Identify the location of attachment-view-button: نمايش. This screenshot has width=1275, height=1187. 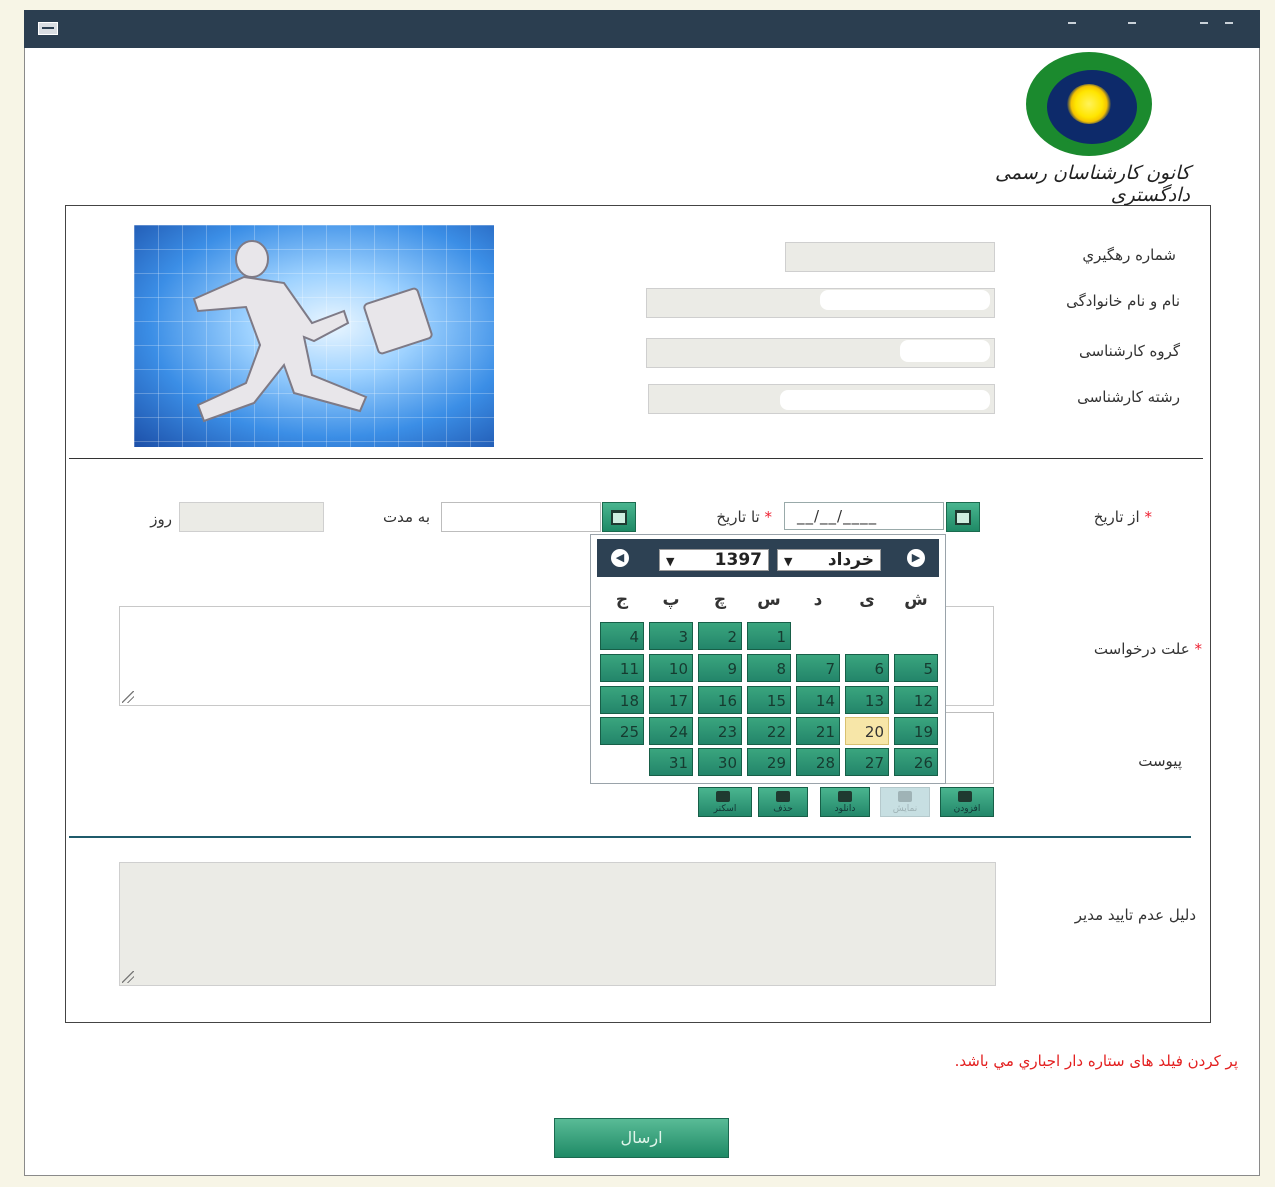
(905, 802).